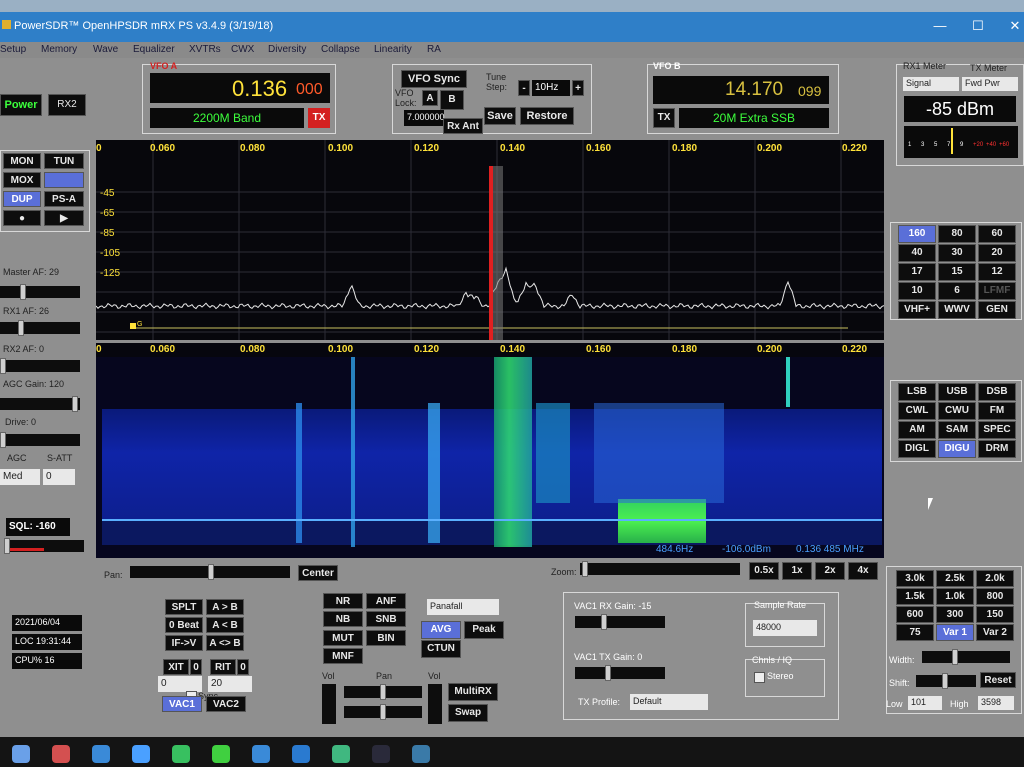 This screenshot has width=1024, height=767. Describe the element at coordinates (957, 253) in the screenshot. I see `band-30-button: 30` at that location.